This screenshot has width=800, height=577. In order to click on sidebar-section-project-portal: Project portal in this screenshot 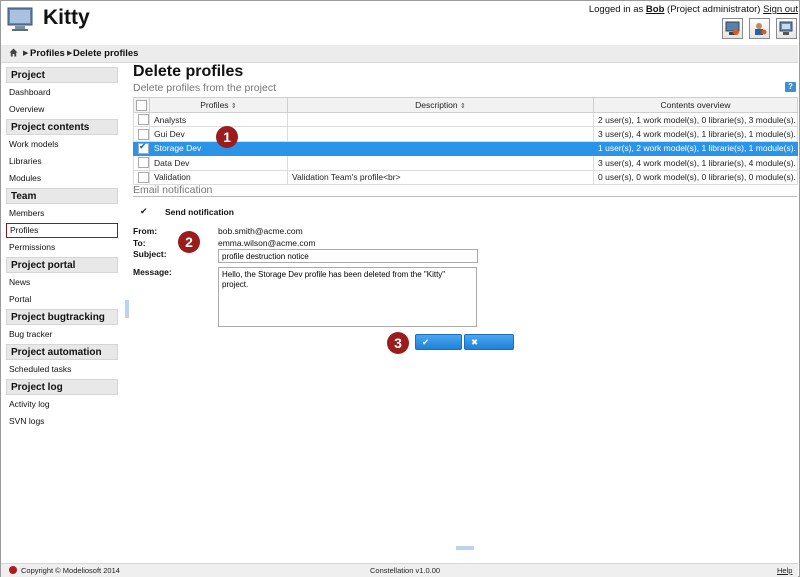, I will do `click(62, 265)`.